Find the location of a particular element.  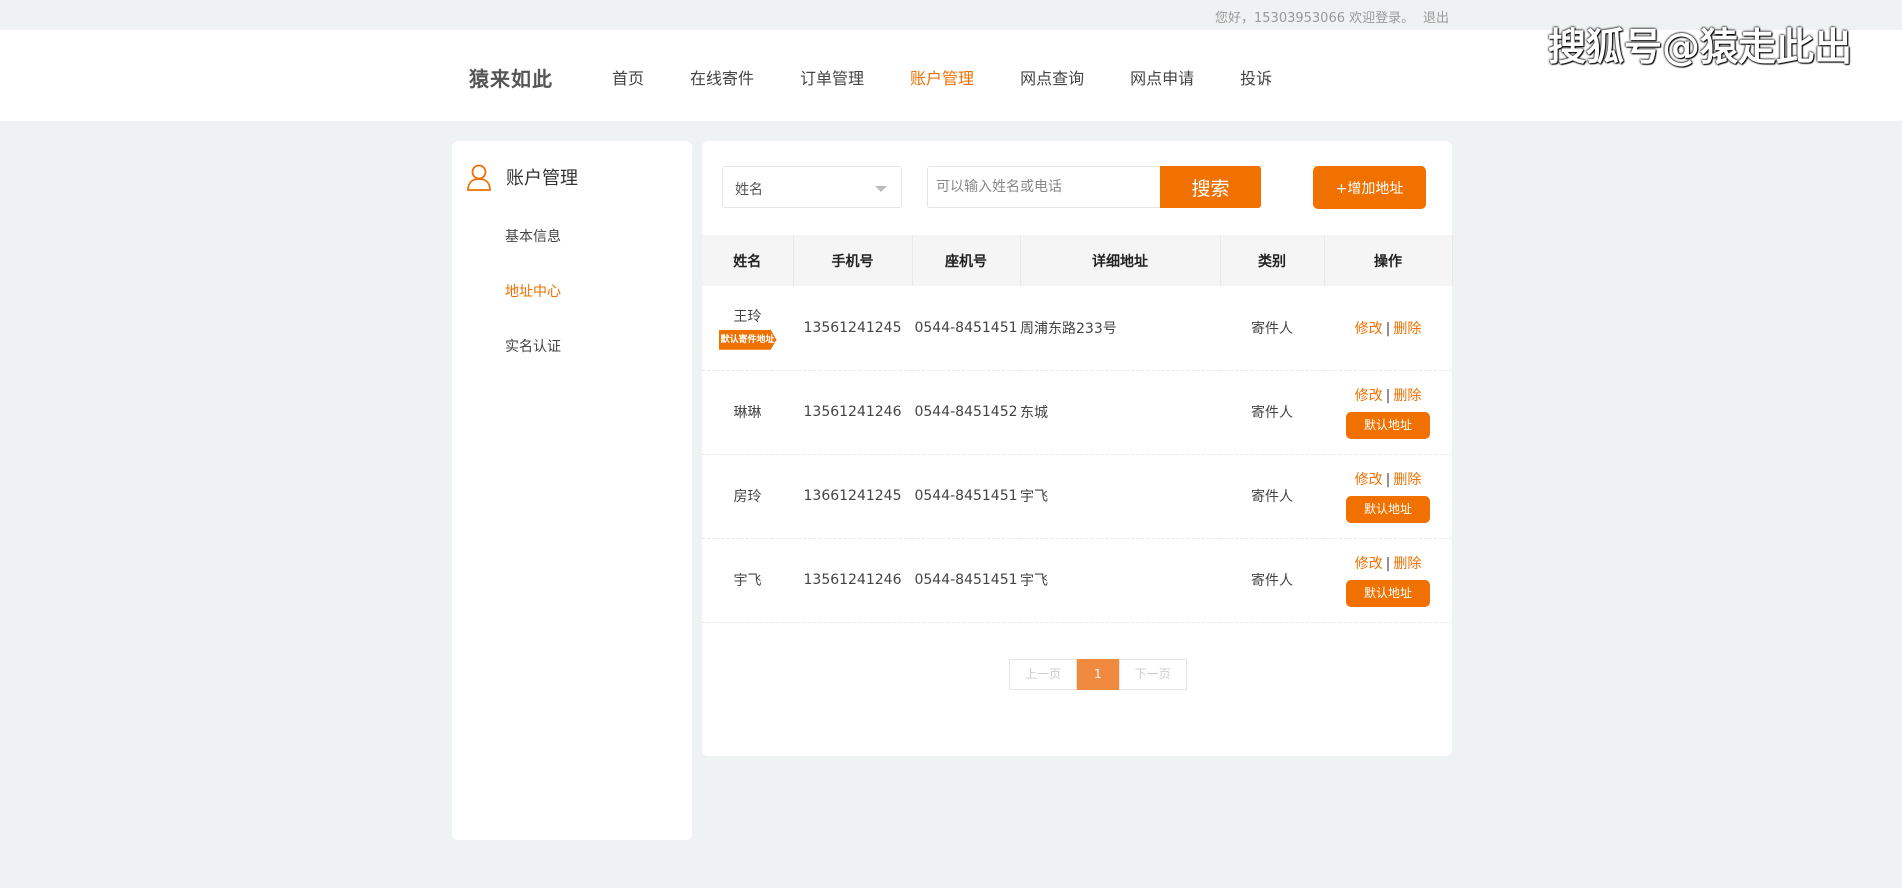

sidebar-item-basic-info: 基本信息 is located at coordinates (533, 236).